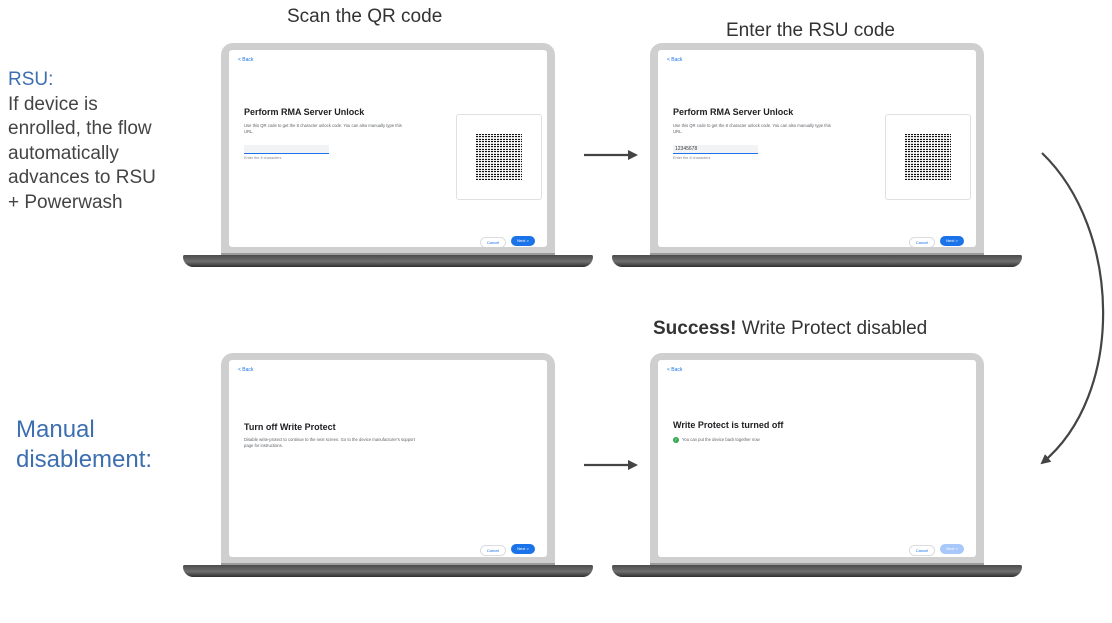 This screenshot has height=623, width=1112. Describe the element at coordinates (1072, 308) in the screenshot. I see `arrow-enter-to-success-curve` at that location.